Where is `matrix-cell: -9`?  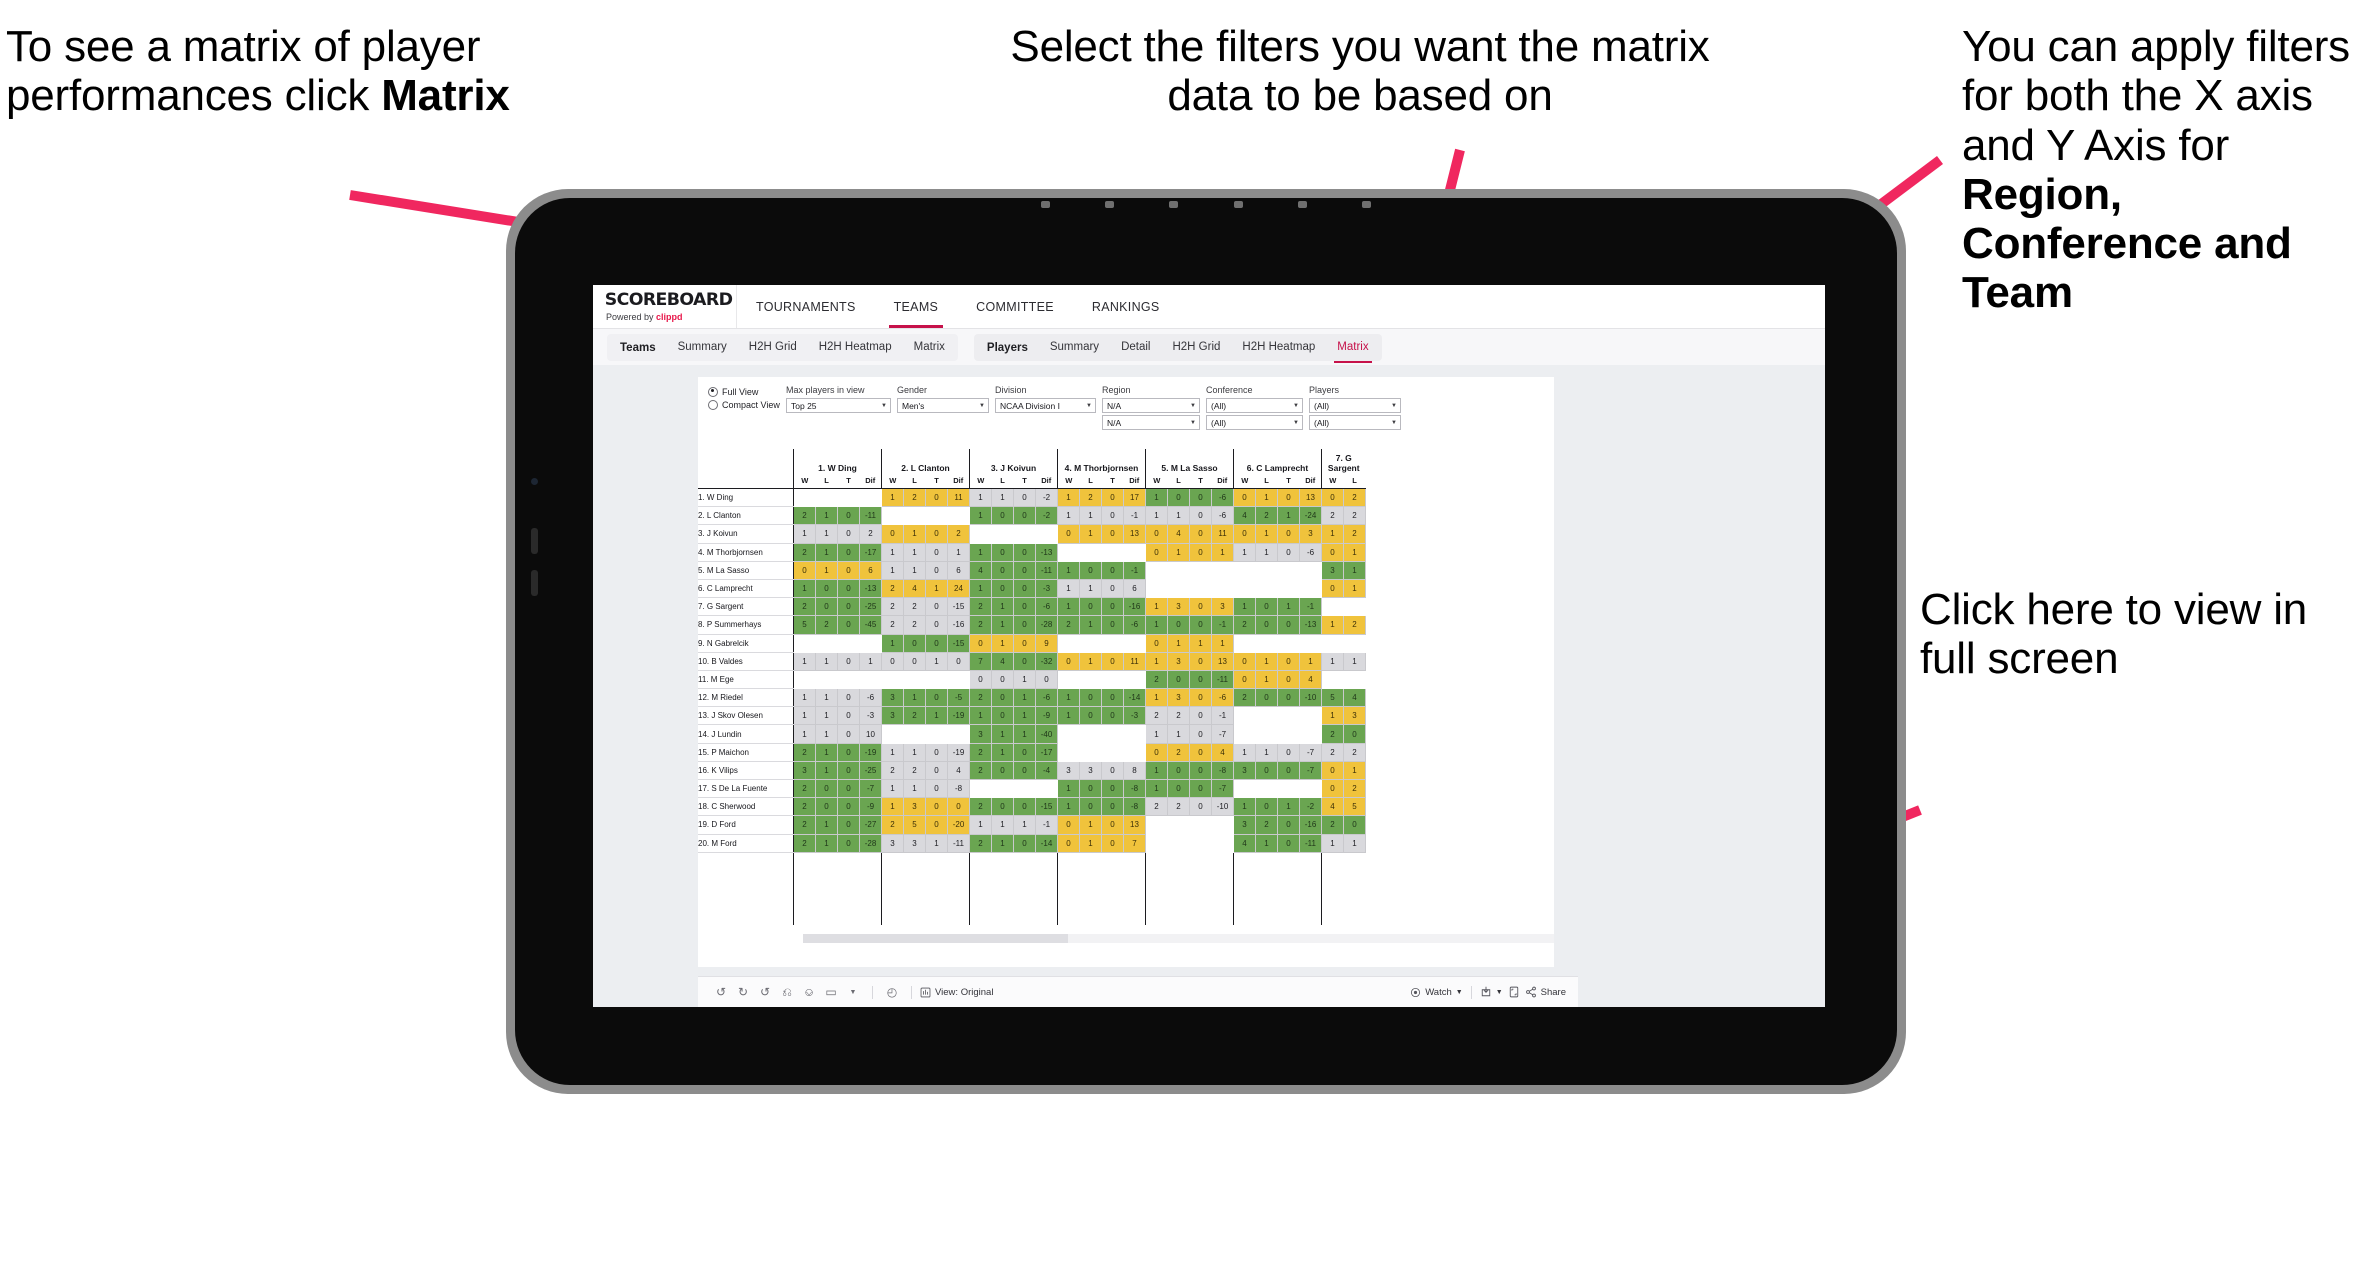
matrix-cell: -9 is located at coordinates (1046, 716).